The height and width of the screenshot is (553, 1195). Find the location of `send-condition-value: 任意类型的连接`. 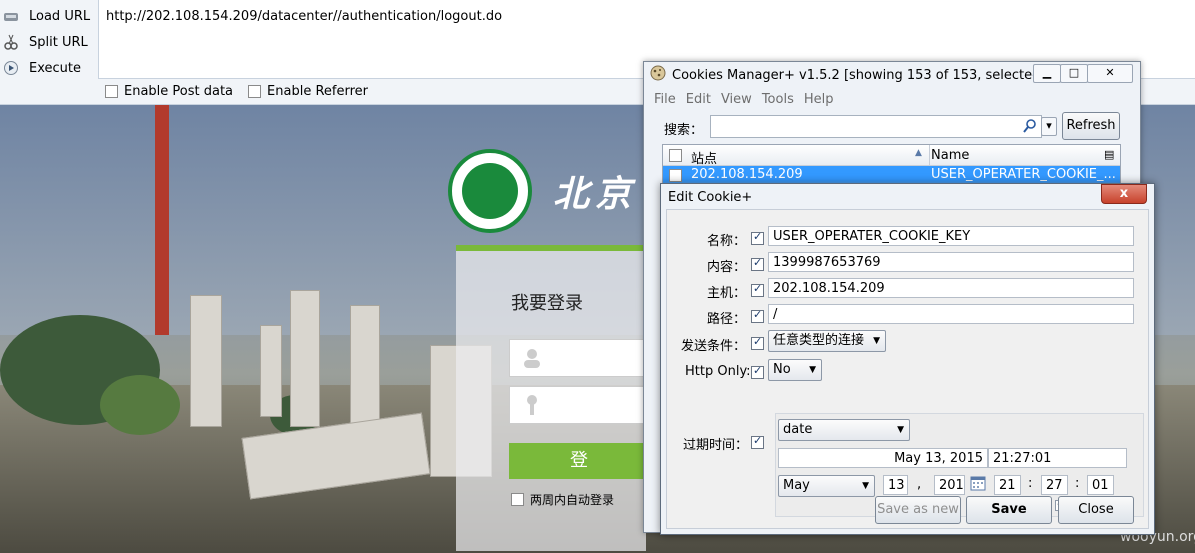

send-condition-value: 任意类型的连接 is located at coordinates (819, 340).